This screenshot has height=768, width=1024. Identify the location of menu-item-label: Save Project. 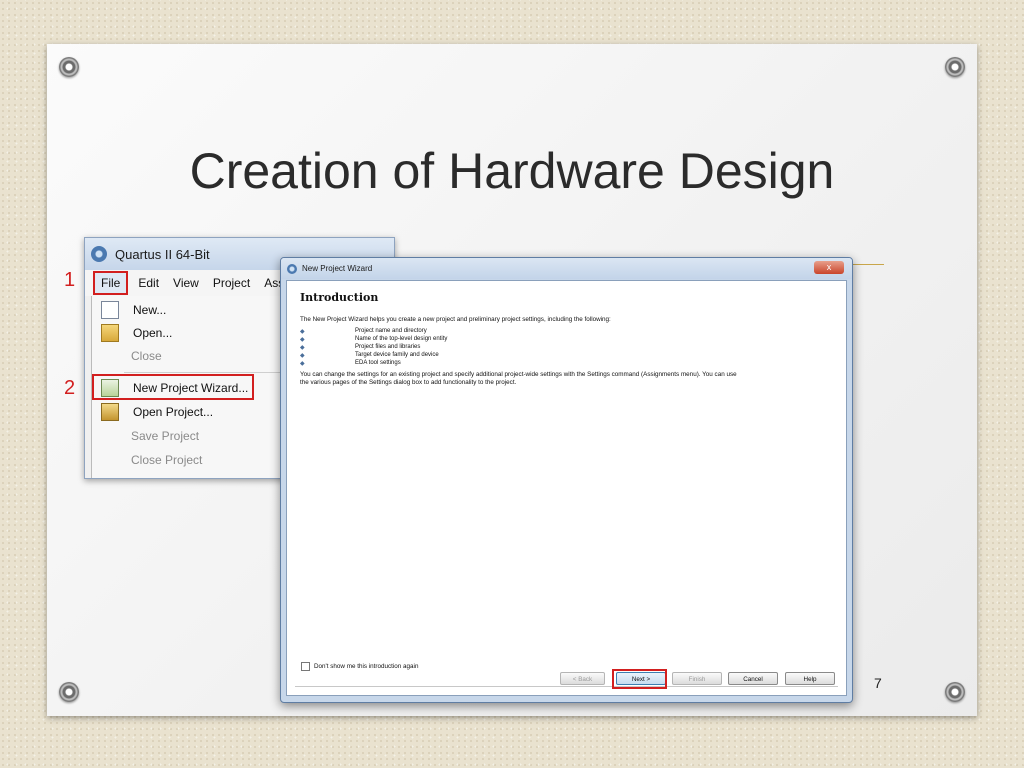
(165, 436).